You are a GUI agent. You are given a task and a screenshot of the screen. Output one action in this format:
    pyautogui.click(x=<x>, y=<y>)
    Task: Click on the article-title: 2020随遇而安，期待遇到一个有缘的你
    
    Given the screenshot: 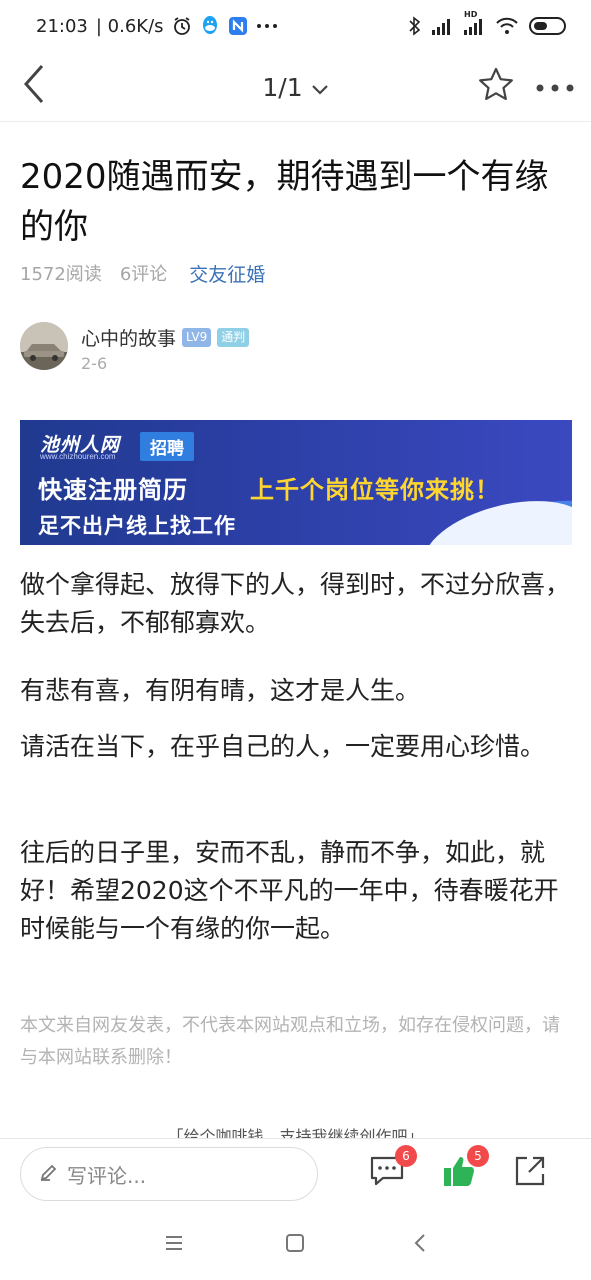 What is the action you would take?
    pyautogui.click(x=284, y=202)
    